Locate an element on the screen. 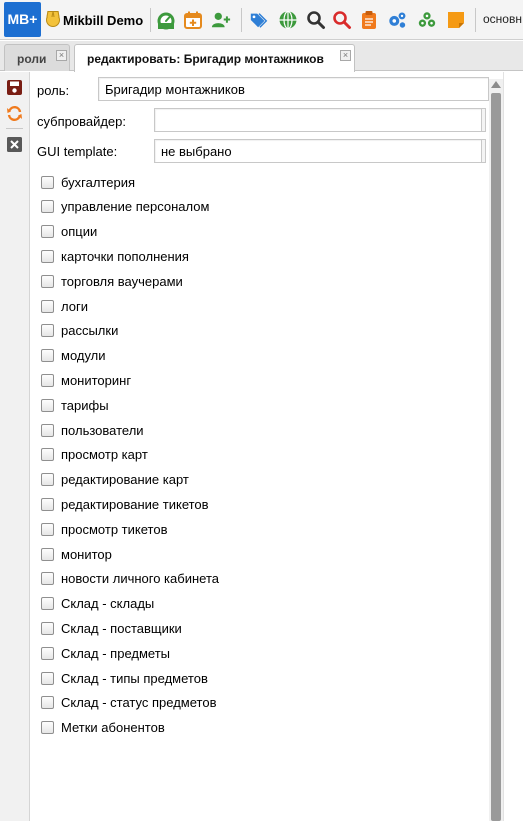  permission-label: просмотр карт is located at coordinates (104, 455).